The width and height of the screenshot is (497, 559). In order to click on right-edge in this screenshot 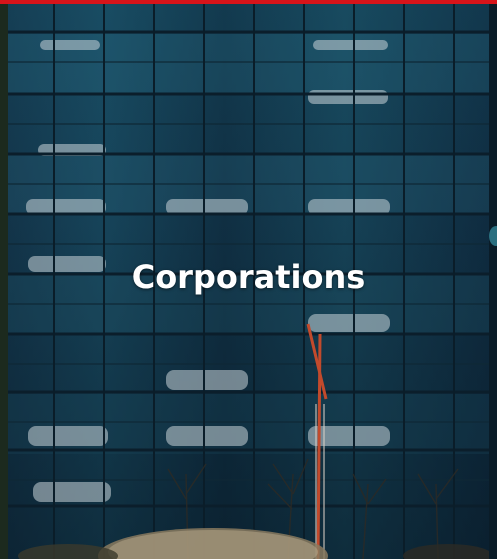, I will do `click(493, 281)`.